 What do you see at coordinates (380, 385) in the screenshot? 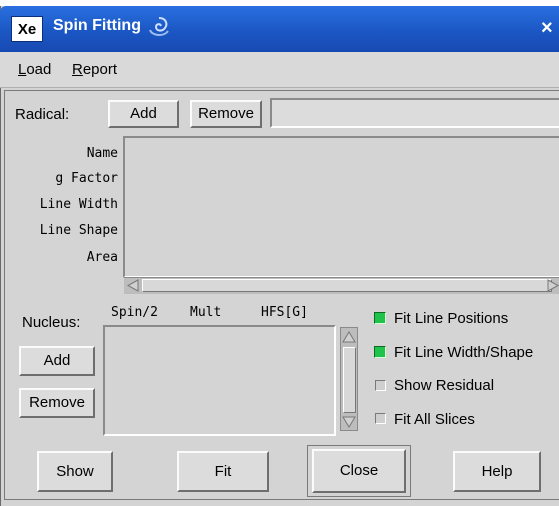
I see `show-residual-checkbox` at bounding box center [380, 385].